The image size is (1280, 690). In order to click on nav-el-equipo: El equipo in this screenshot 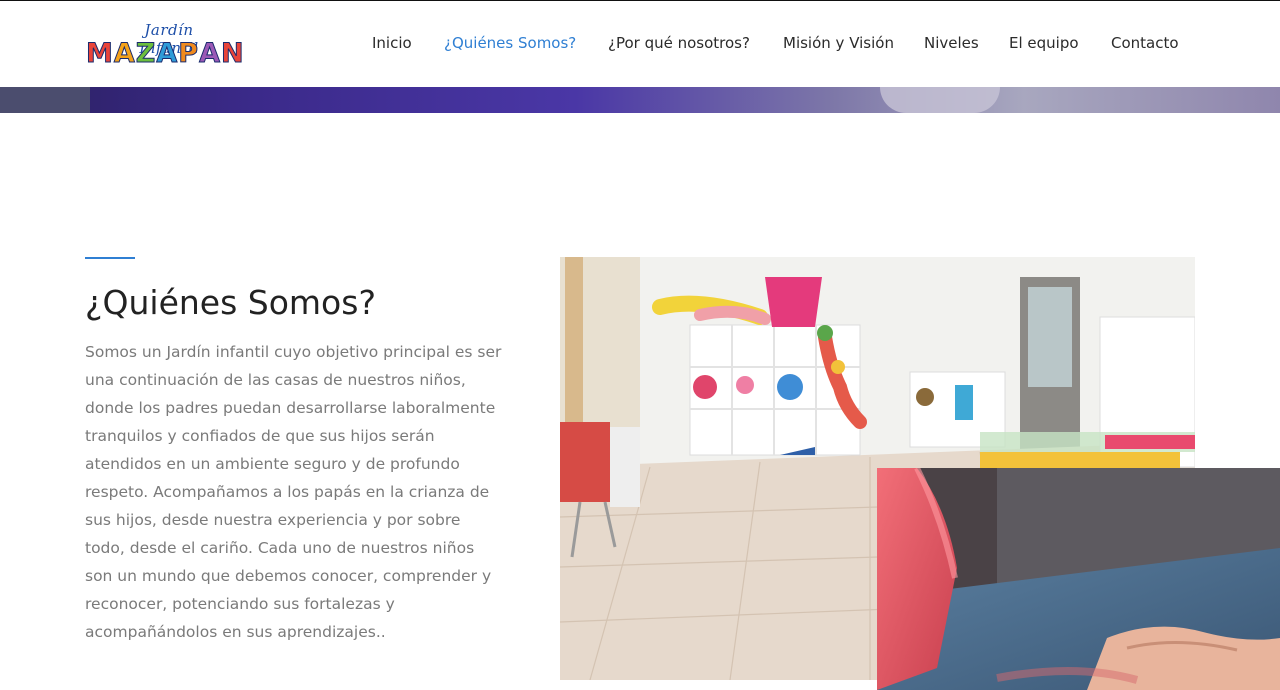, I will do `click(1044, 43)`.